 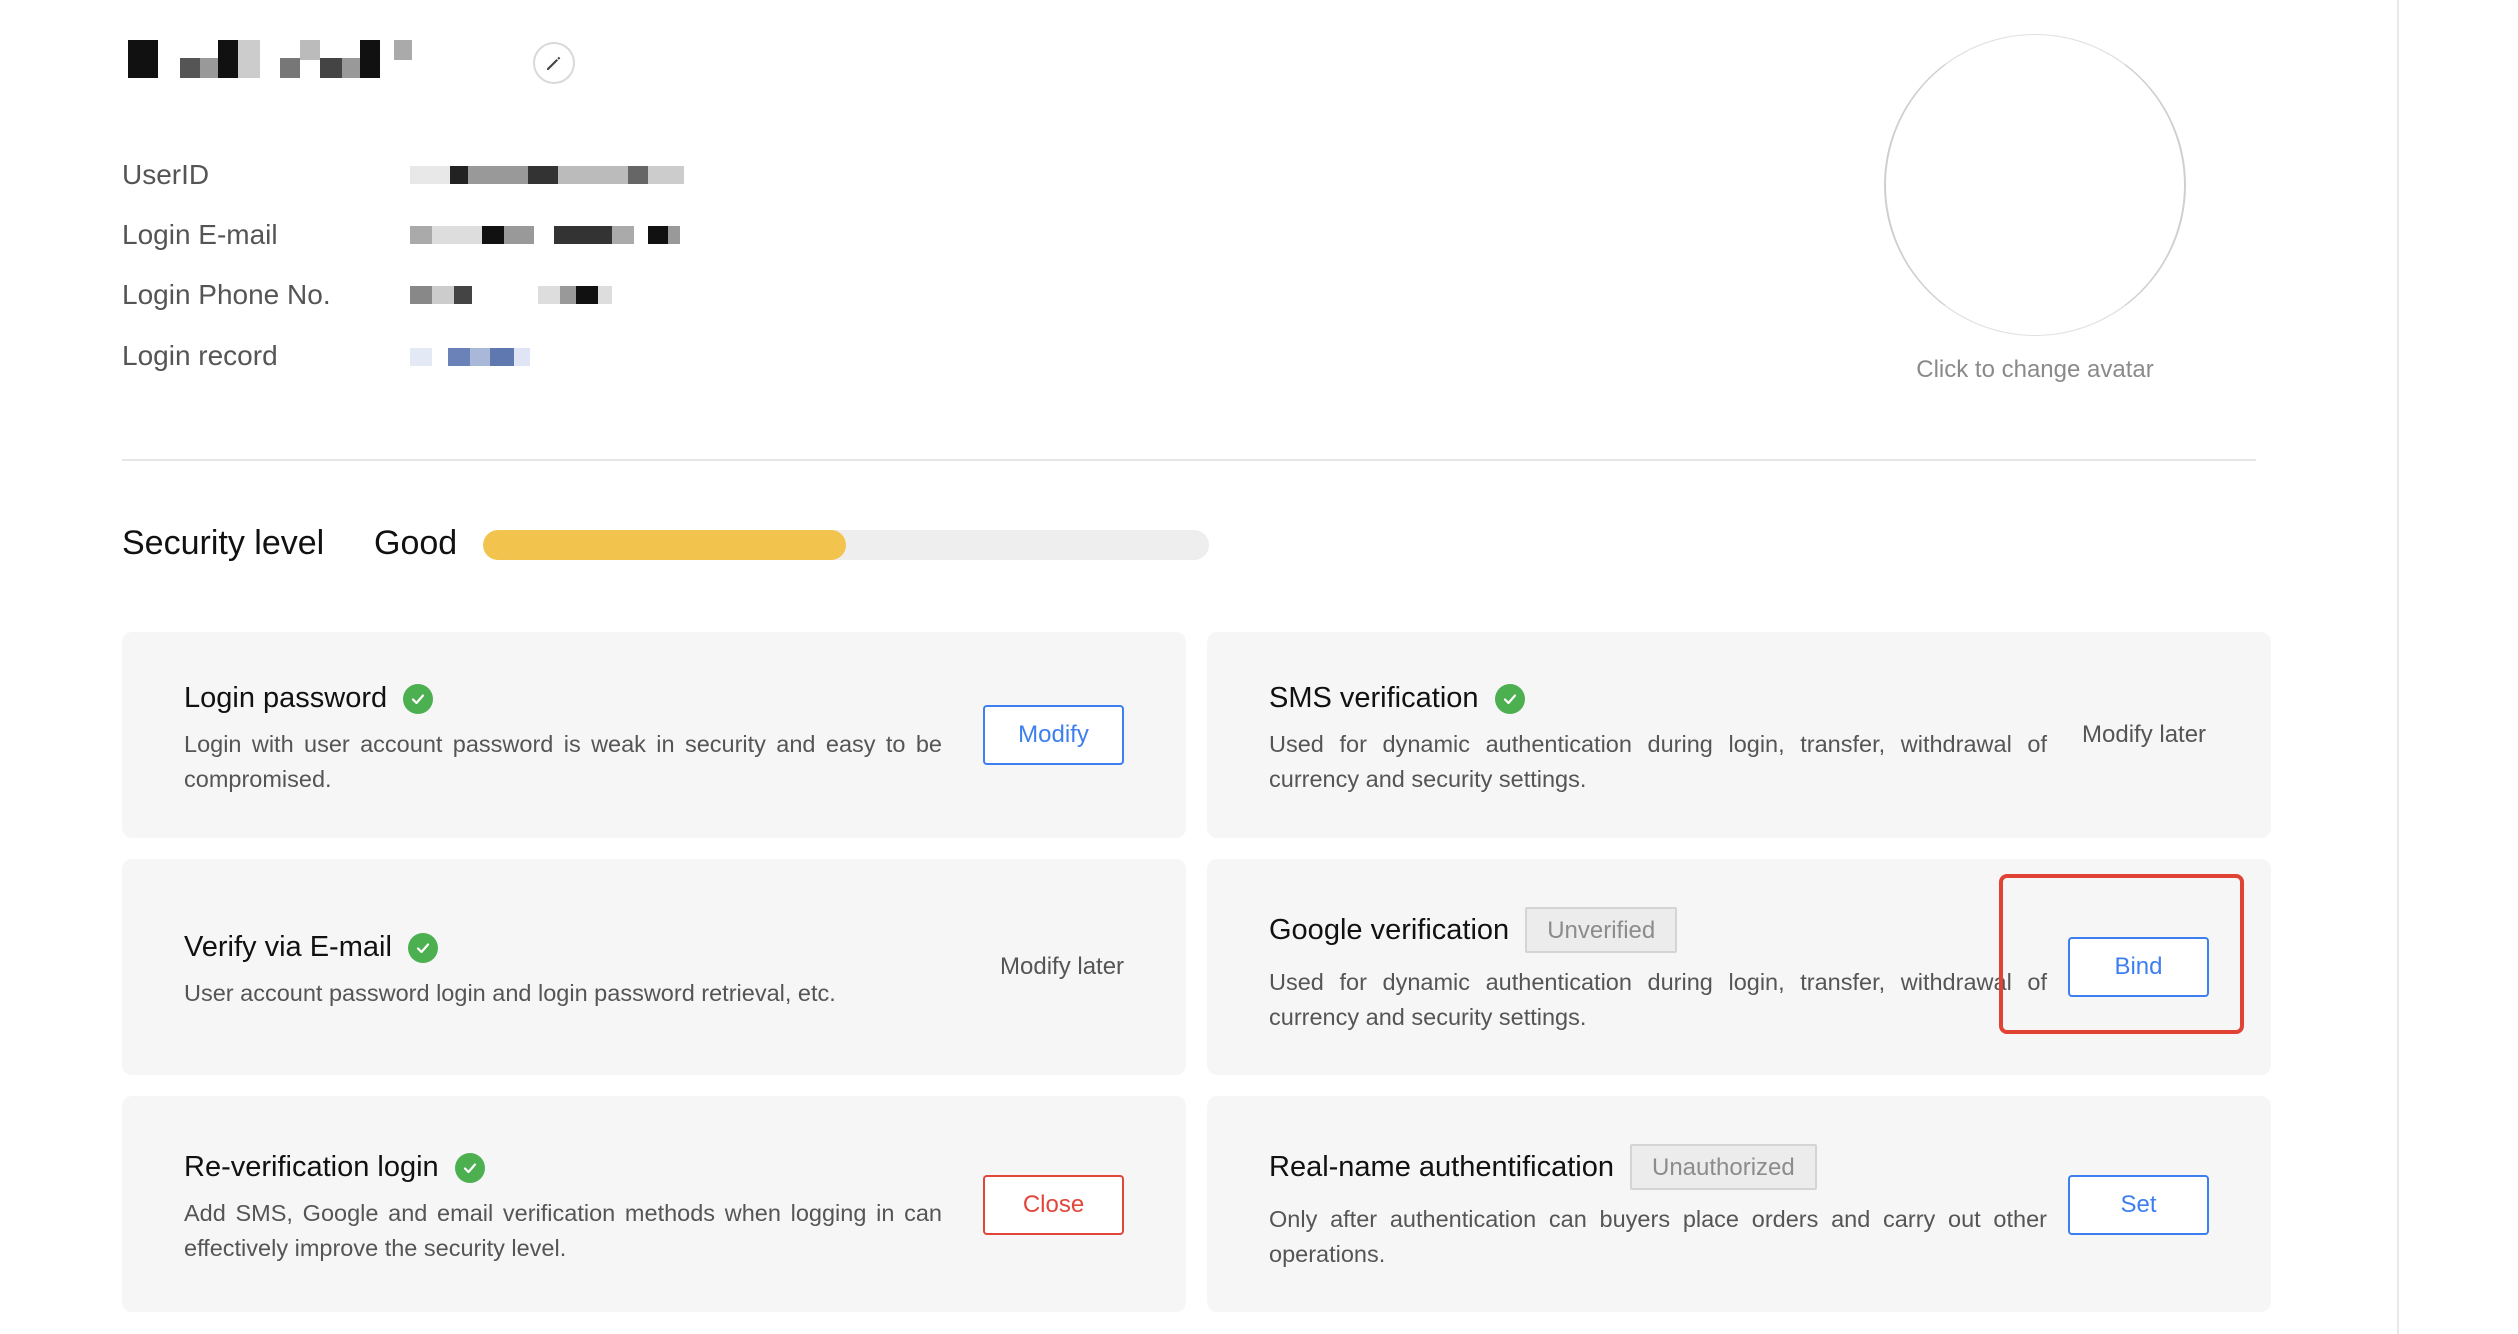 What do you see at coordinates (511, 295) in the screenshot?
I see `login-phone-value-redacted` at bounding box center [511, 295].